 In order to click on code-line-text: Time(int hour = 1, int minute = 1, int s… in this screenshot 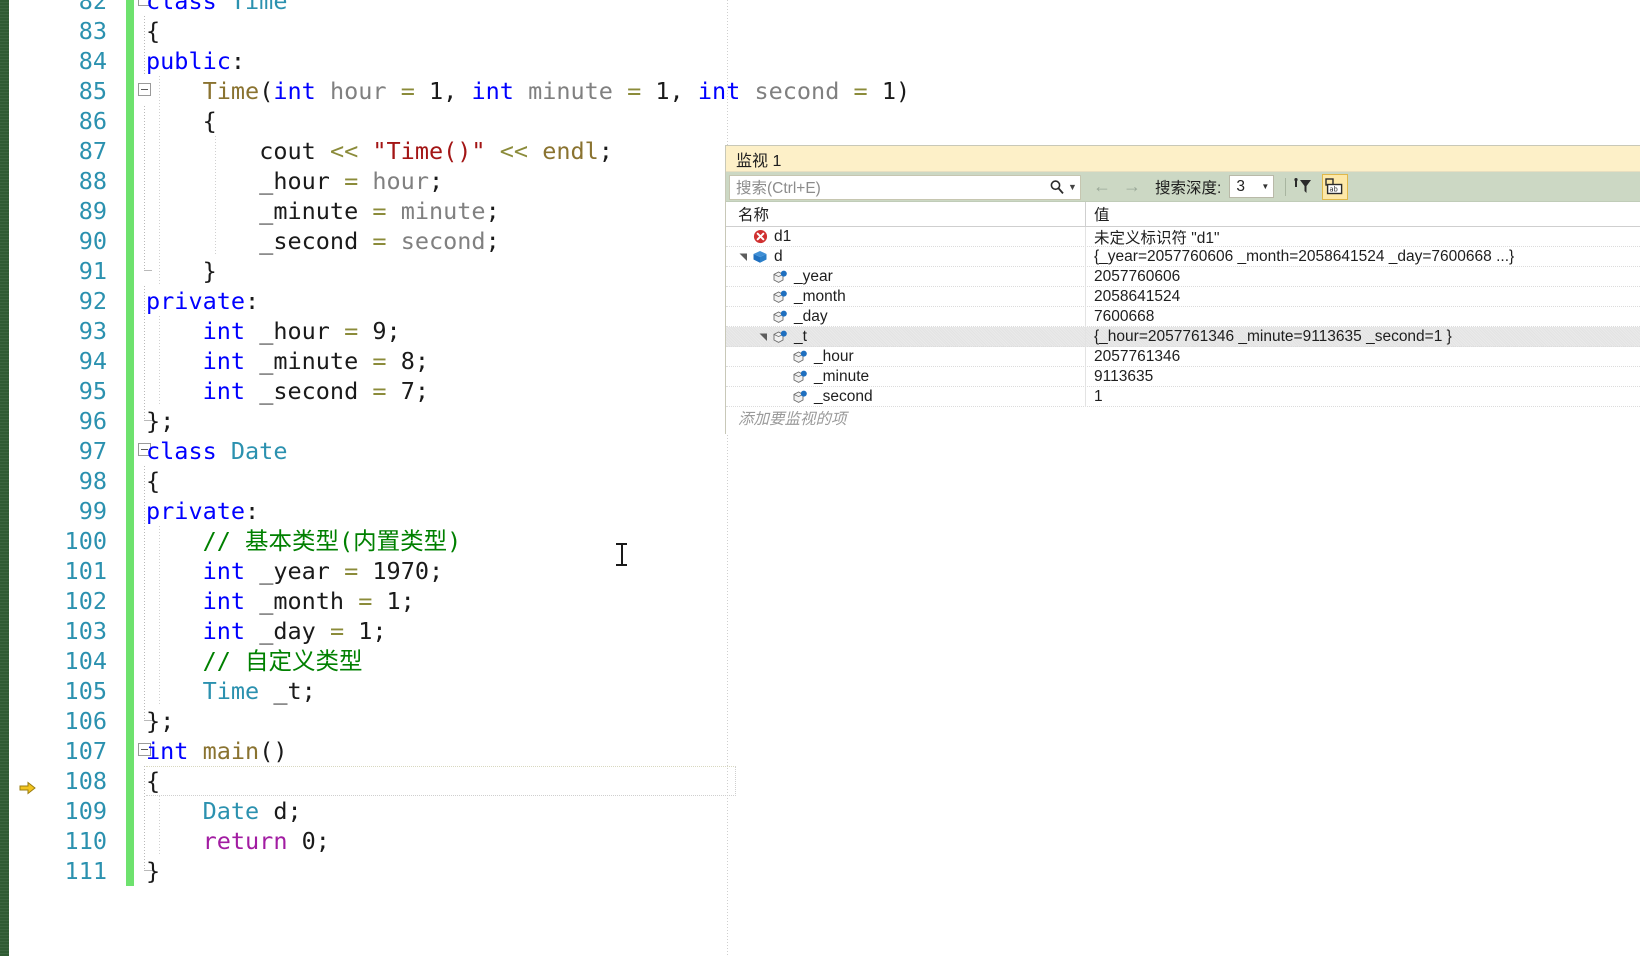, I will do `click(528, 91)`.